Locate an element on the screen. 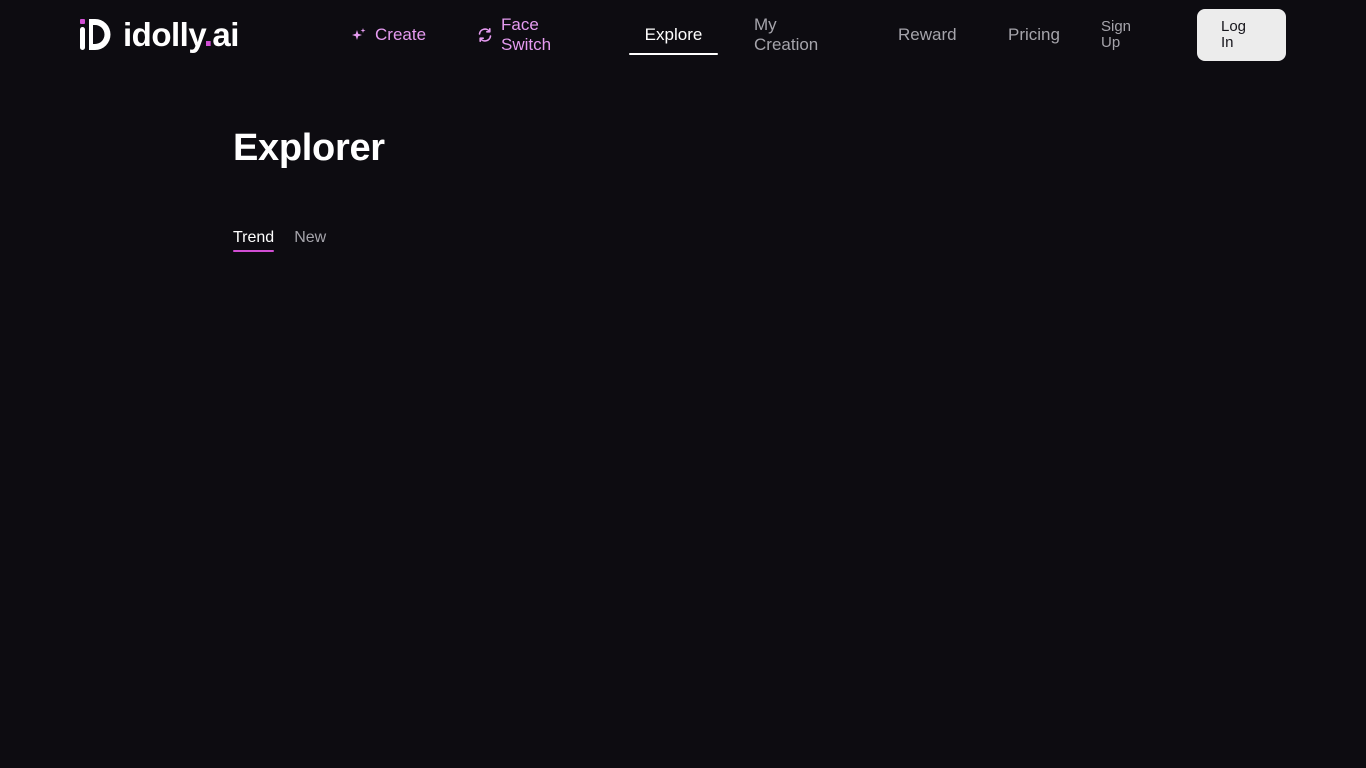 Image resolution: width=1366 pixels, height=768 pixels. nav-reward: Reward is located at coordinates (927, 35).